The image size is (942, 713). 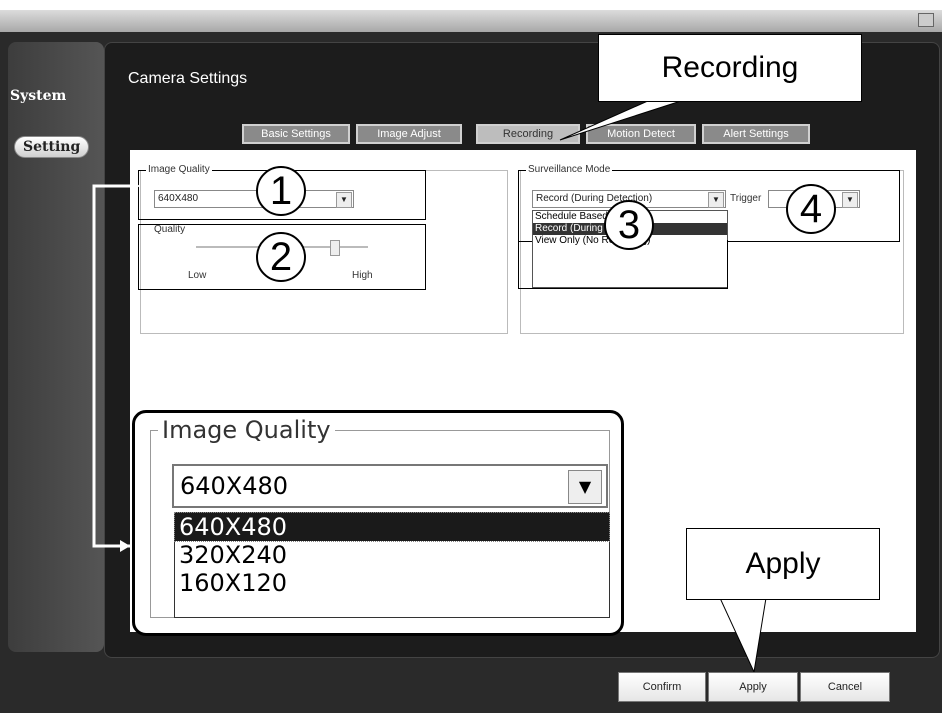 I want to click on confirm-button: Confirm, so click(x=662, y=687).